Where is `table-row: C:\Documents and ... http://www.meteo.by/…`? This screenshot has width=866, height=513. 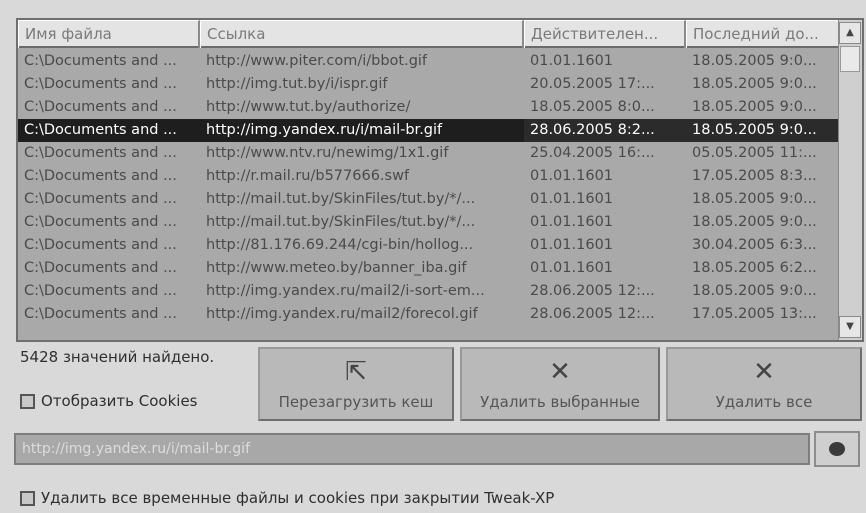
table-row: C:\Documents and ... http://www.meteo.by/… is located at coordinates (429, 268).